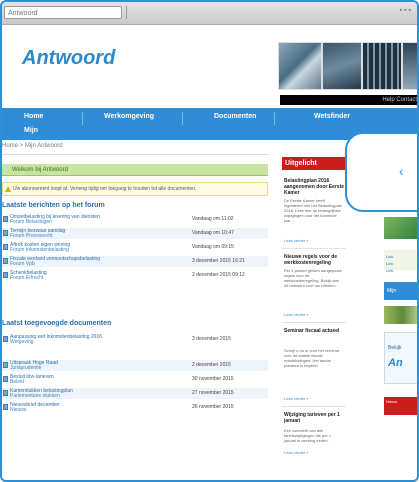 Image resolution: width=419 pixels, height=482 pixels. I want to click on row-date: Vandaag om 09:15, so click(213, 247).